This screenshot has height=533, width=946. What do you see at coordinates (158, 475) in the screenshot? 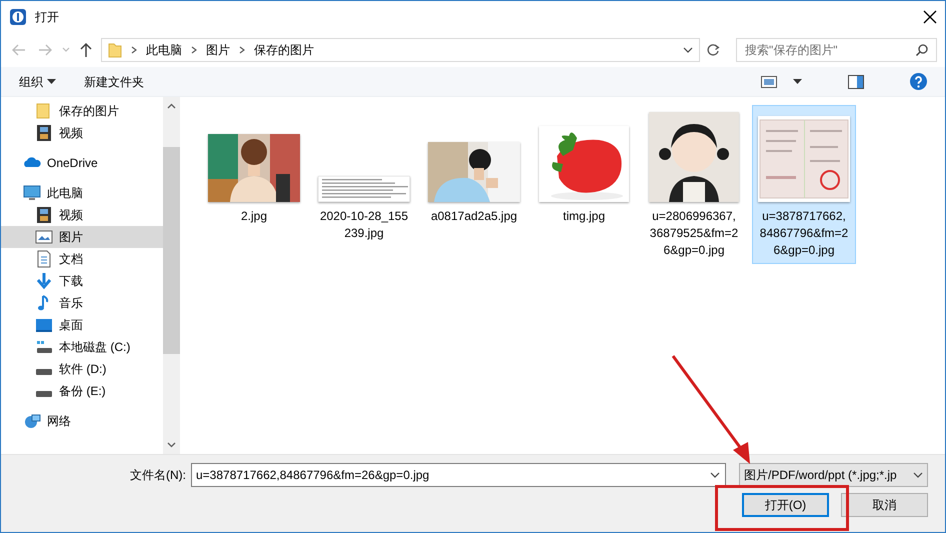
I see `filename-label: 文件名(N):` at bounding box center [158, 475].